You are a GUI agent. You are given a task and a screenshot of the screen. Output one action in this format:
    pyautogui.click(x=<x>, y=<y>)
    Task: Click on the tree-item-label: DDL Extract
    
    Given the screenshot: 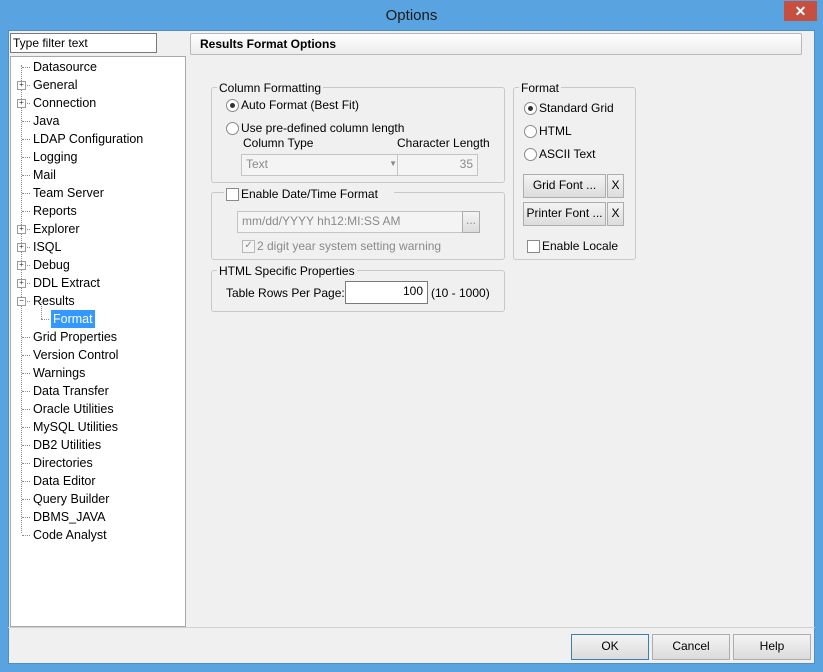 What is the action you would take?
    pyautogui.click(x=66, y=283)
    